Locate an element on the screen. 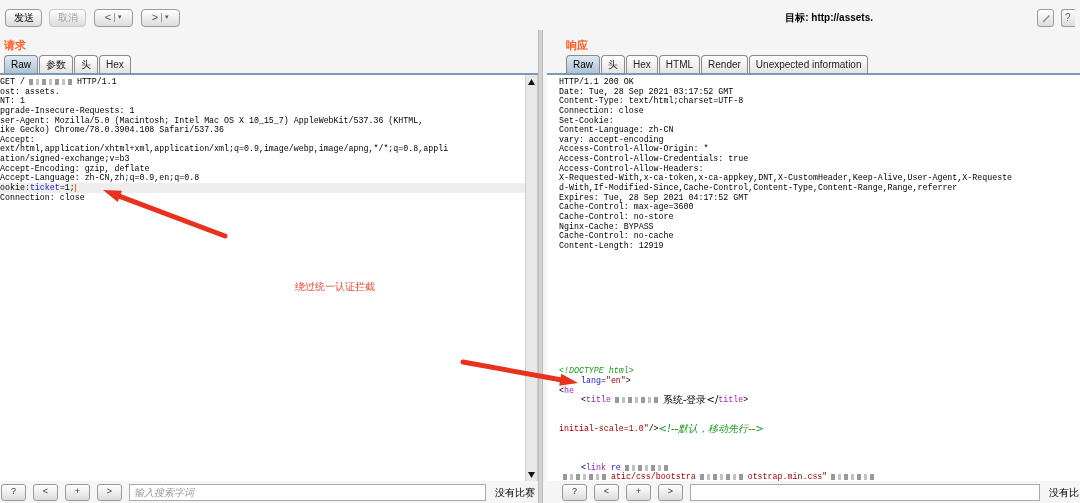 The width and height of the screenshot is (1080, 503). search-field: 输入搜索字词 is located at coordinates (307, 492).